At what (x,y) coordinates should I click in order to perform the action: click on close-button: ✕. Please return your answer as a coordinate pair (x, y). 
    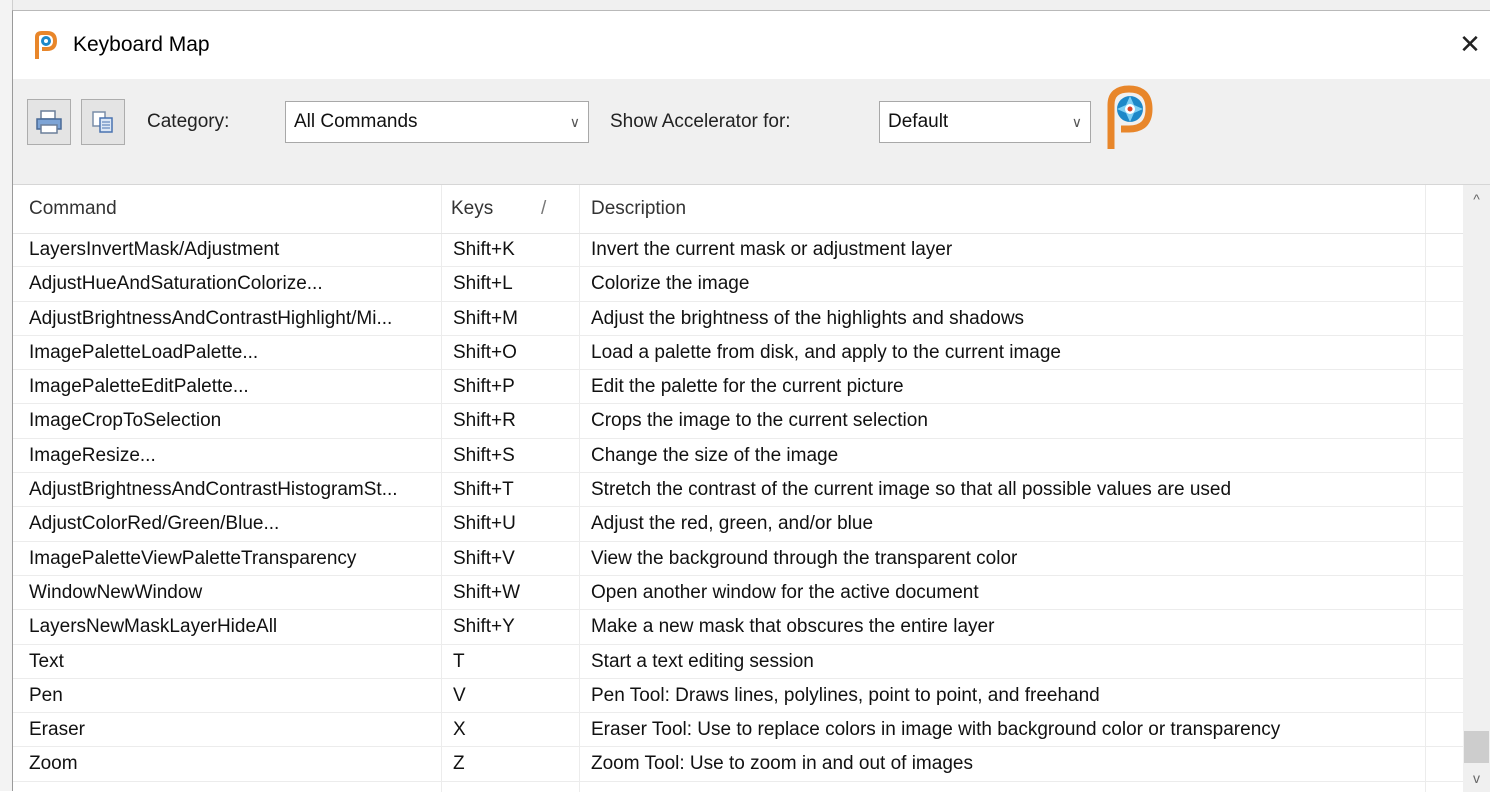
    Looking at the image, I should click on (1470, 44).